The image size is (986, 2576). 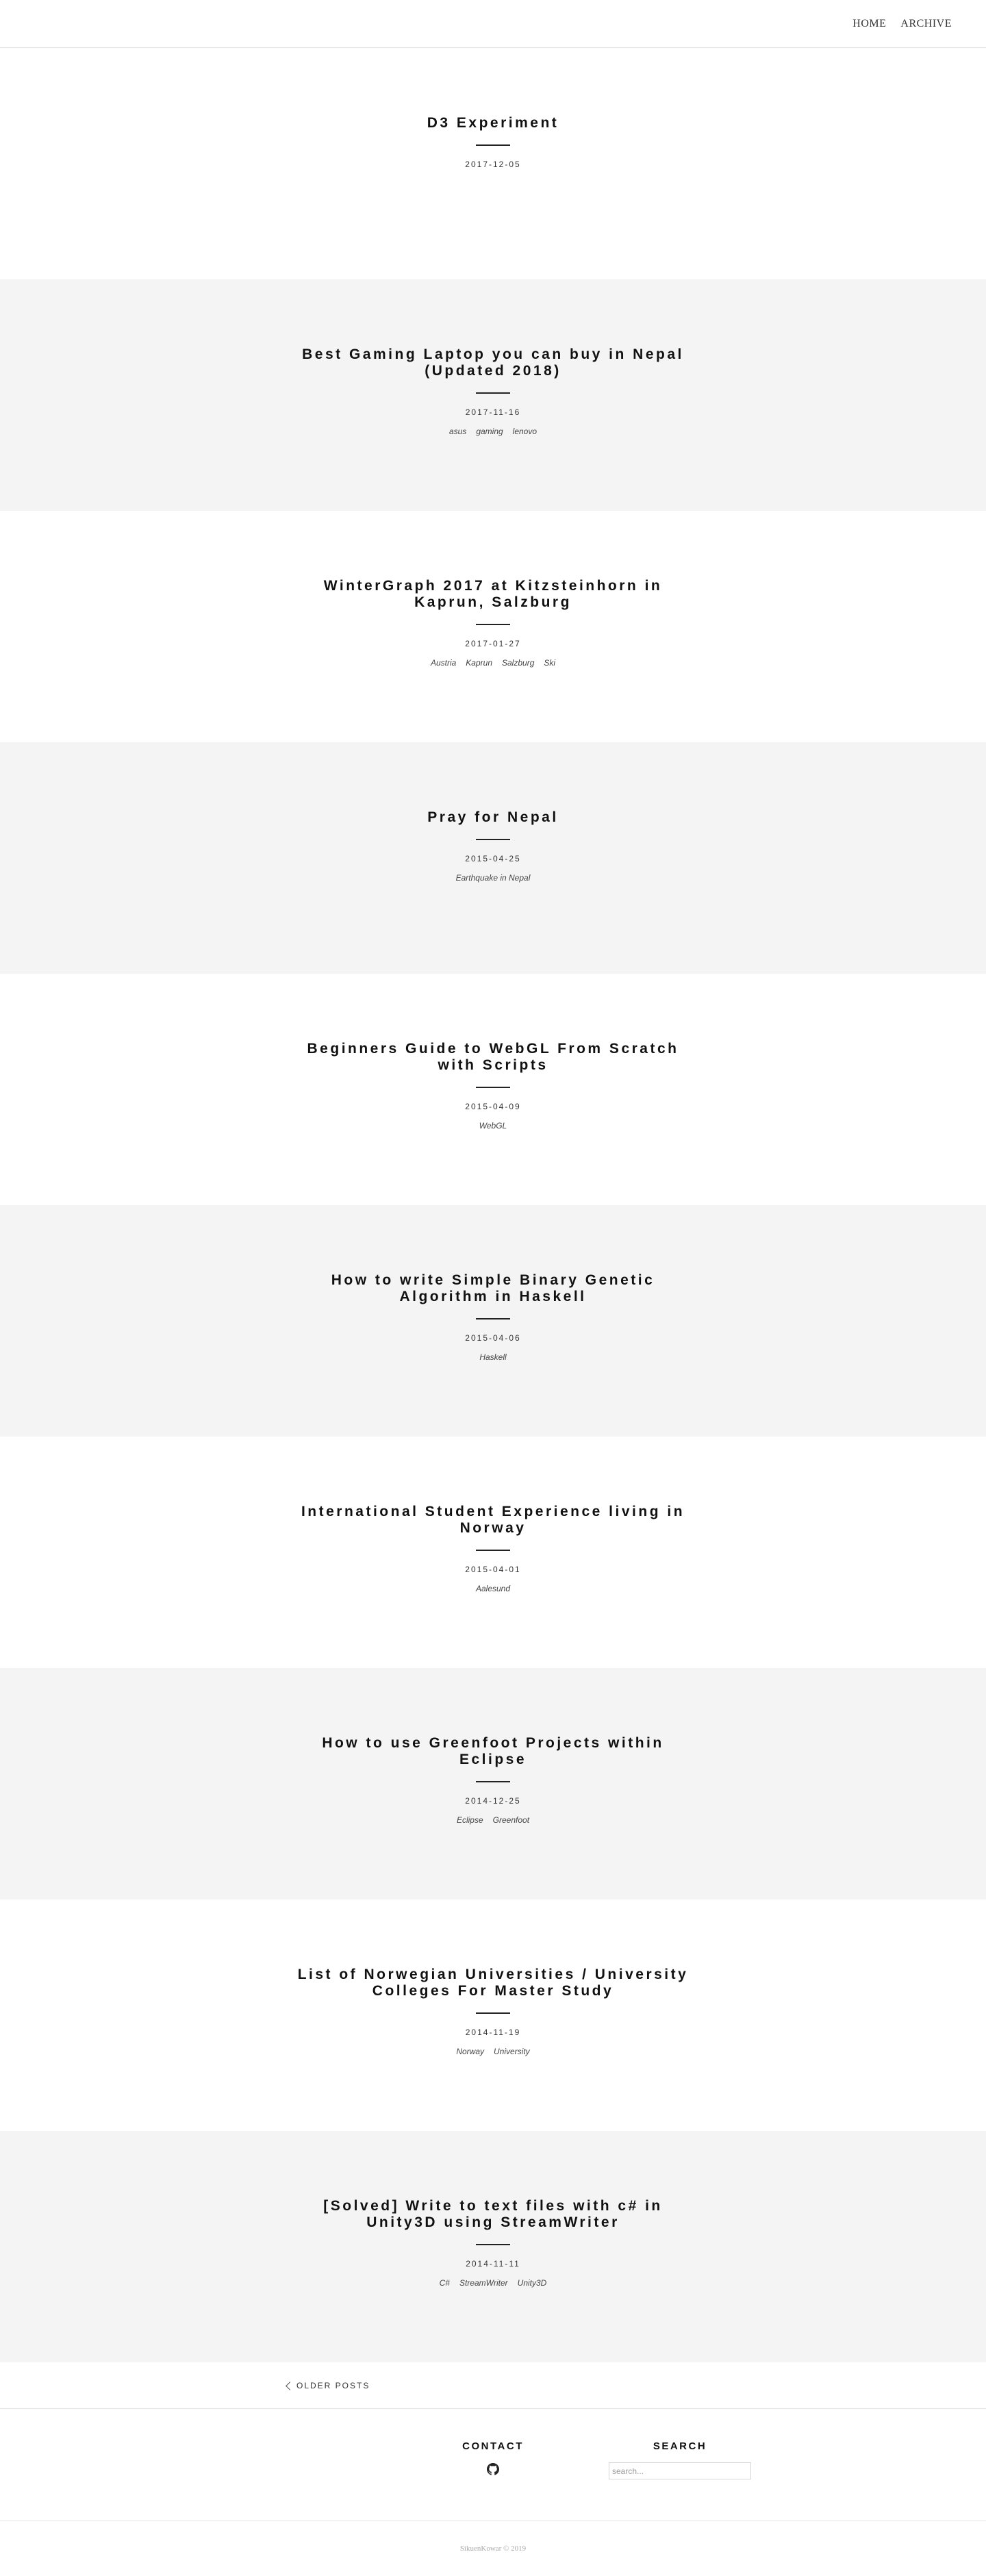 What do you see at coordinates (512, 2051) in the screenshot?
I see `post-tag-link: University` at bounding box center [512, 2051].